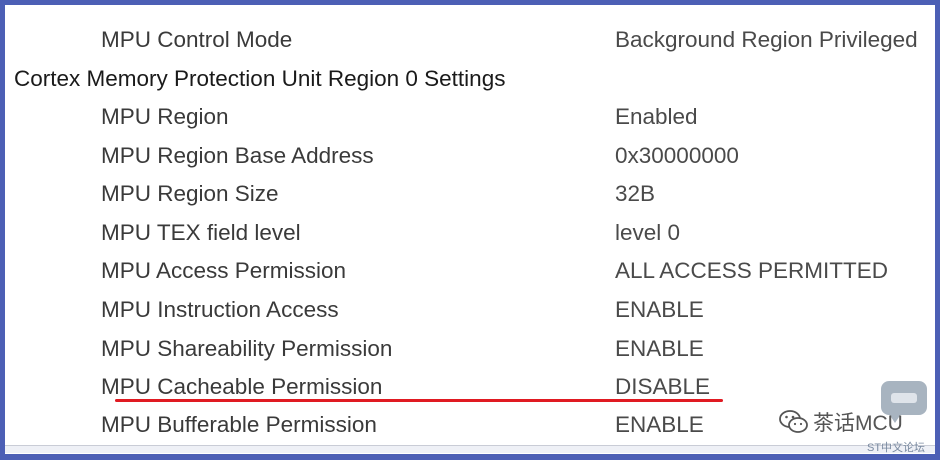 The image size is (940, 460). What do you see at coordinates (793, 421) in the screenshot?
I see `wechat-icon` at bounding box center [793, 421].